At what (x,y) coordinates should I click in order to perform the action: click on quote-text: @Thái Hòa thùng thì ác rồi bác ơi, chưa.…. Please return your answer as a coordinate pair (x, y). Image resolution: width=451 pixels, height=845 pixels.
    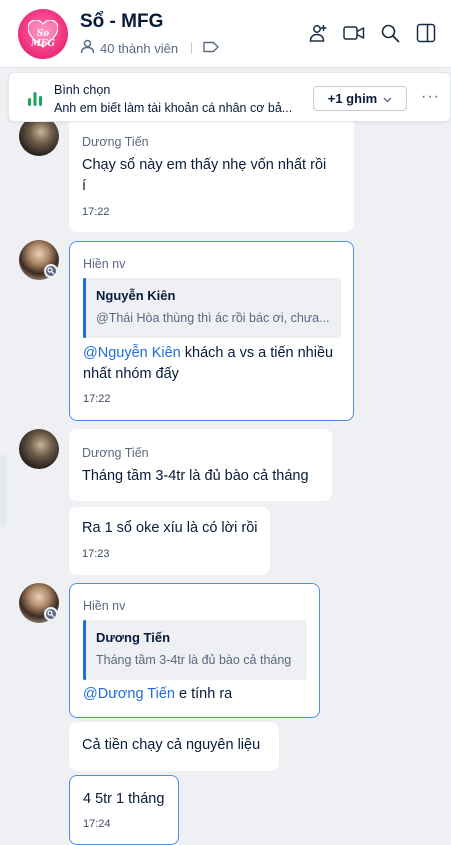
    Looking at the image, I should click on (213, 318).